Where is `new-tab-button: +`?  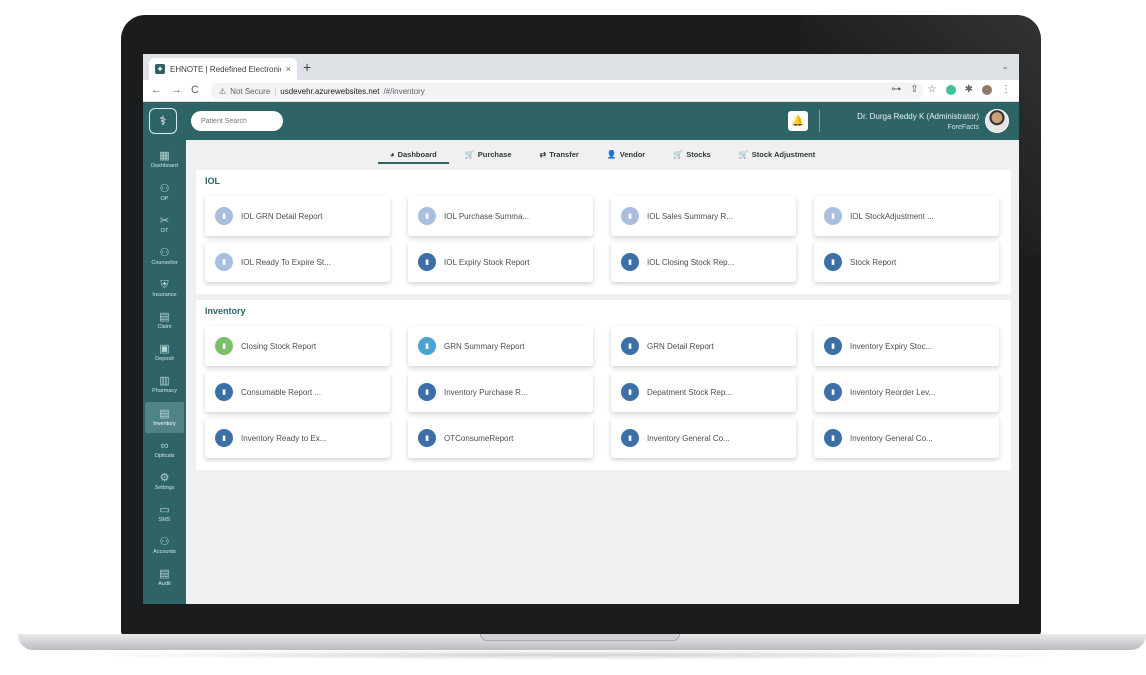
new-tab-button: + is located at coordinates (307, 67).